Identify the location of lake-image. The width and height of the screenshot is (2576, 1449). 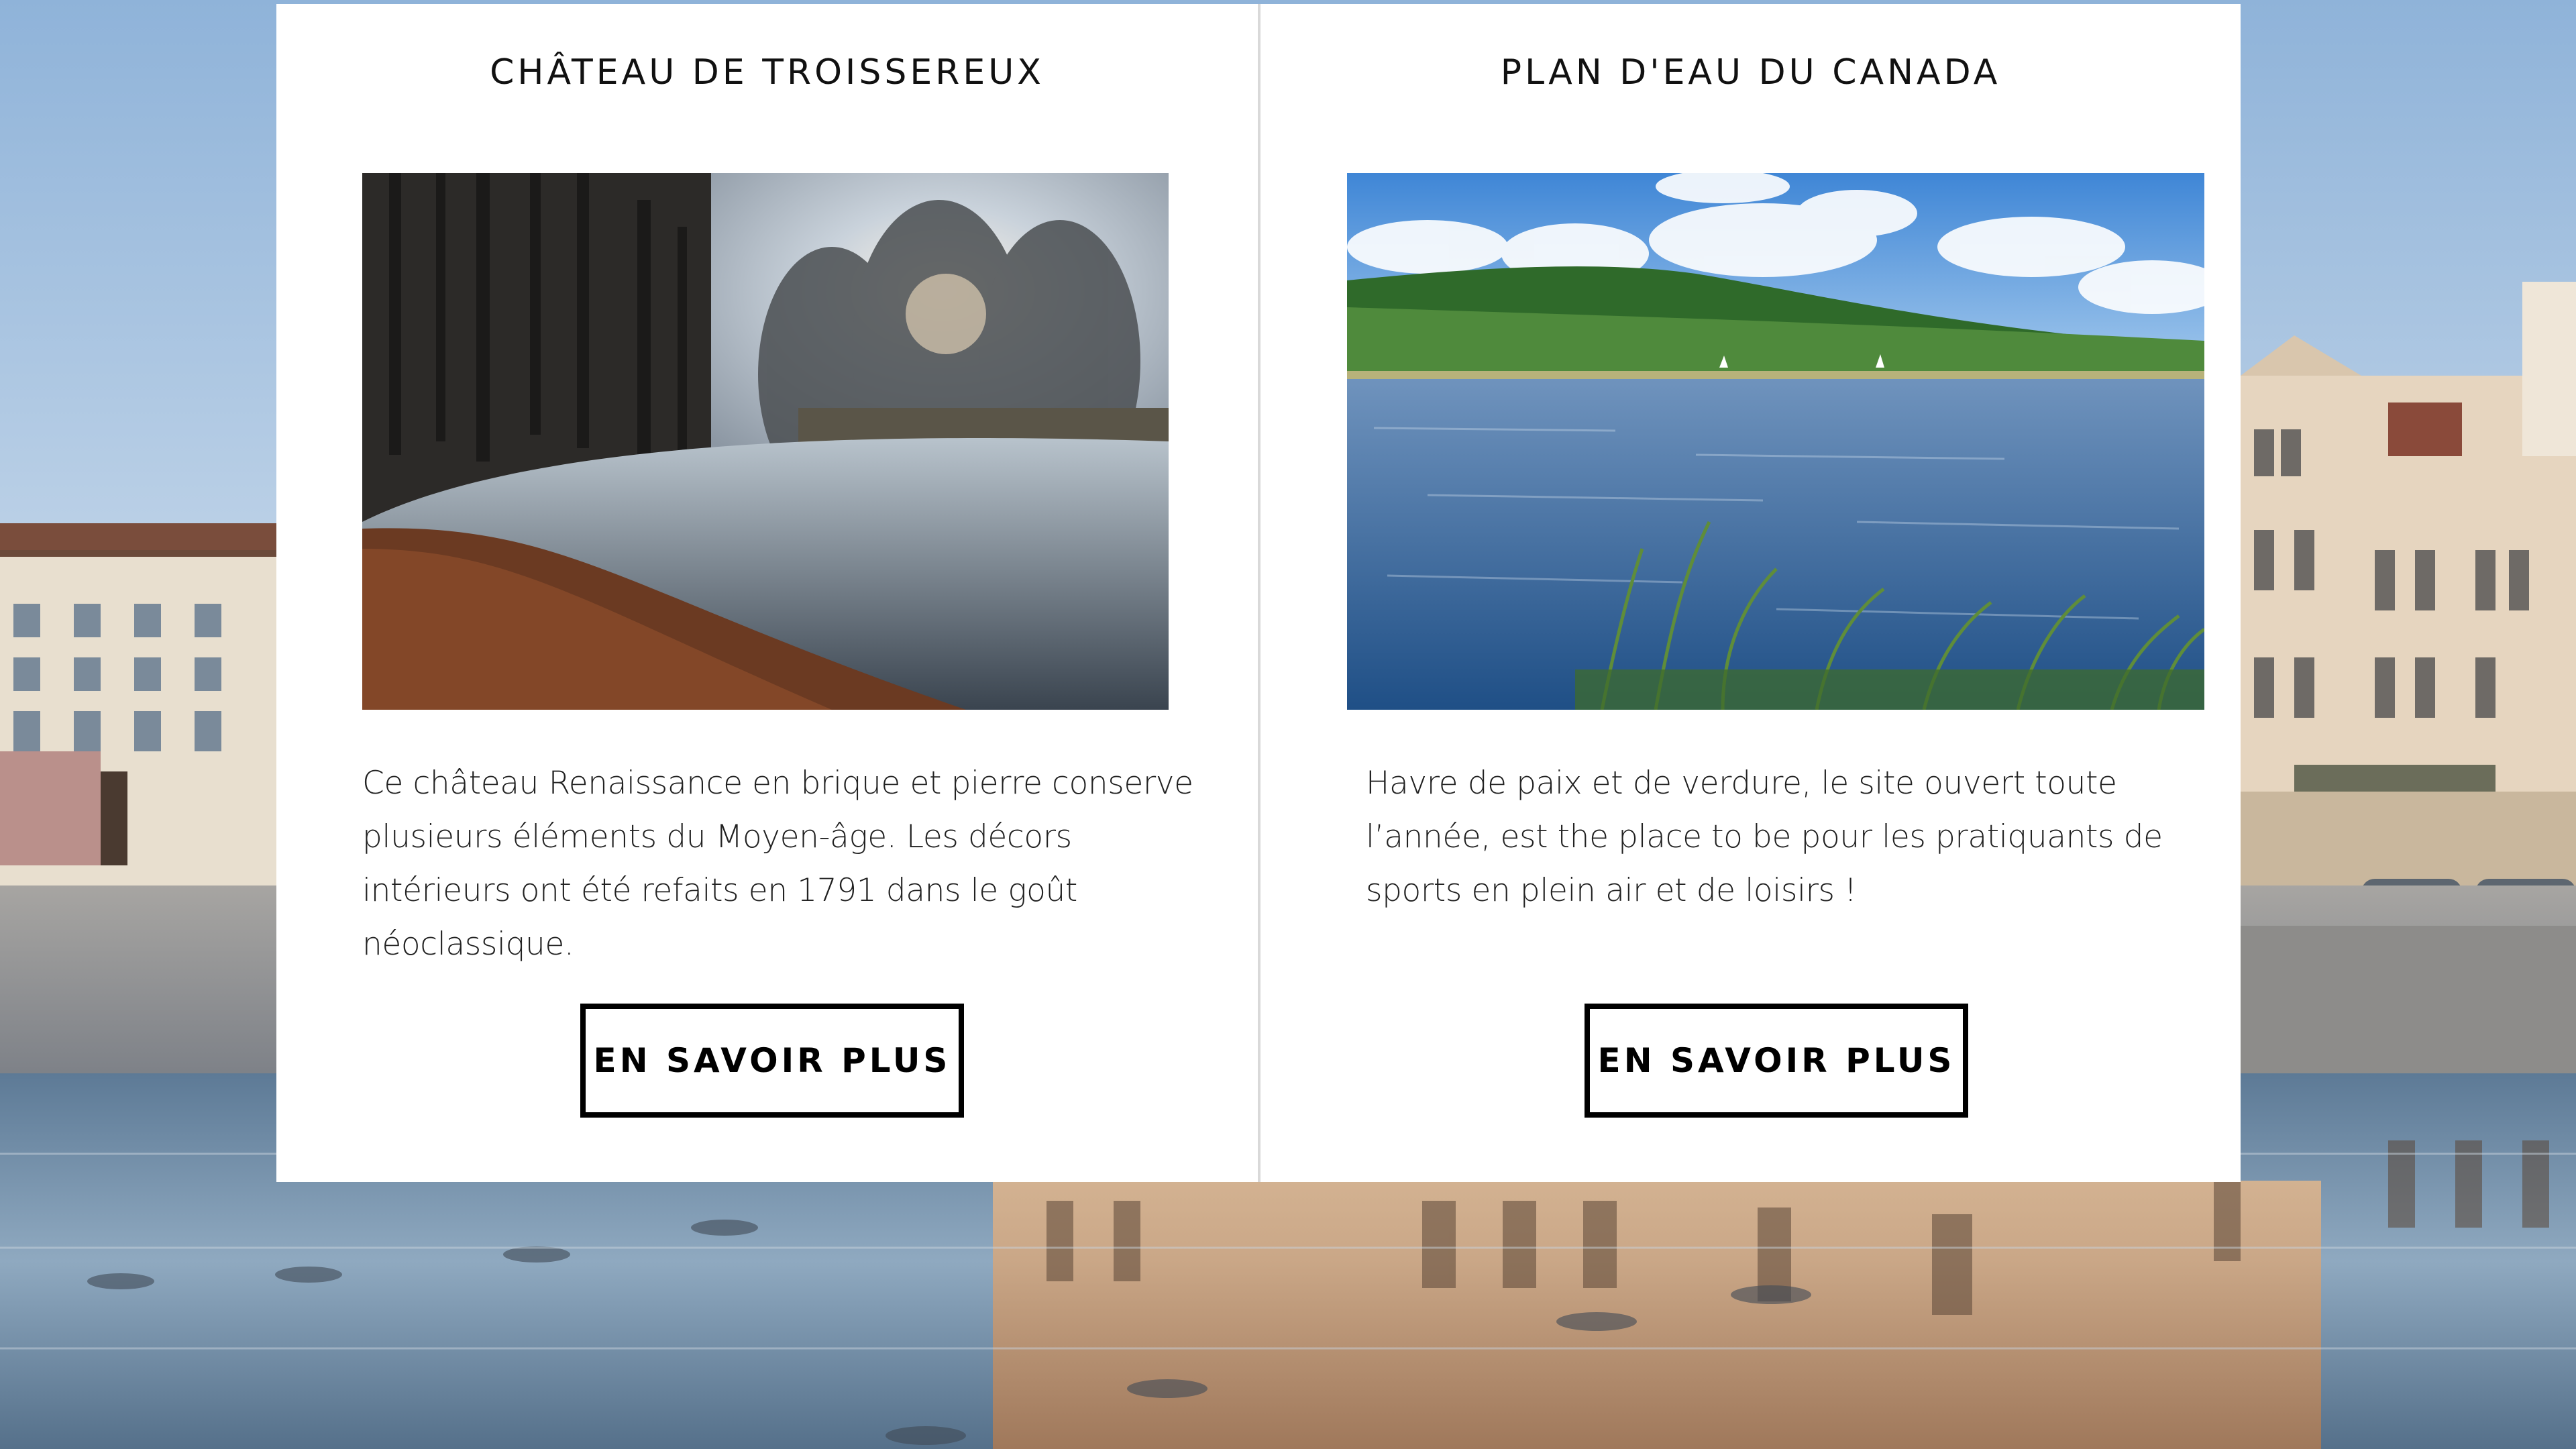
(1775, 441).